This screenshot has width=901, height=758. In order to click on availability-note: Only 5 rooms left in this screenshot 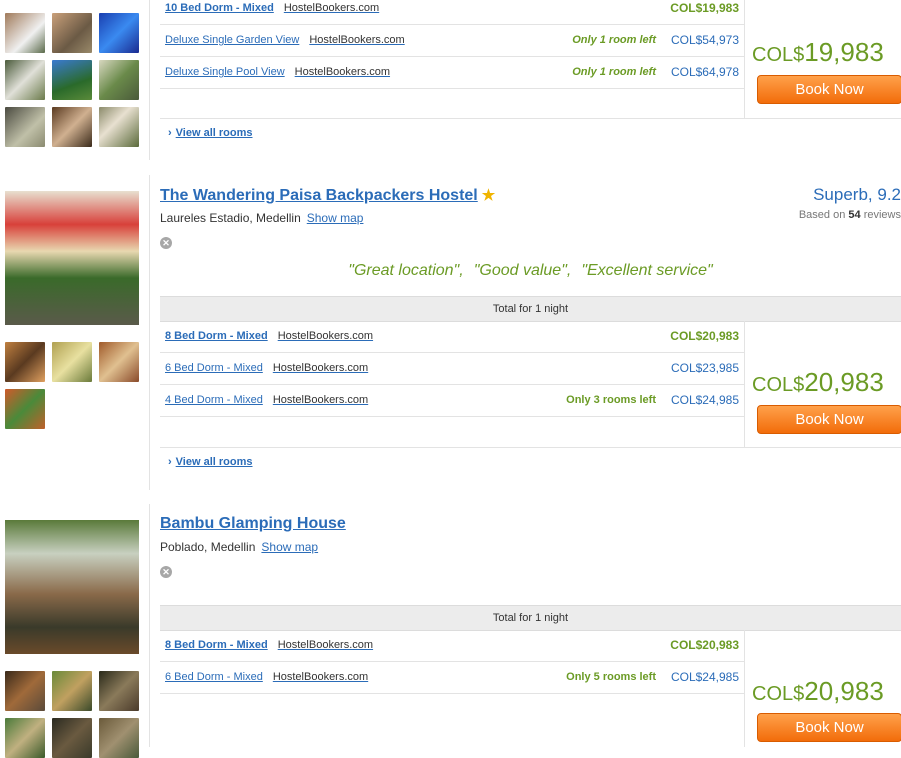, I will do `click(611, 677)`.